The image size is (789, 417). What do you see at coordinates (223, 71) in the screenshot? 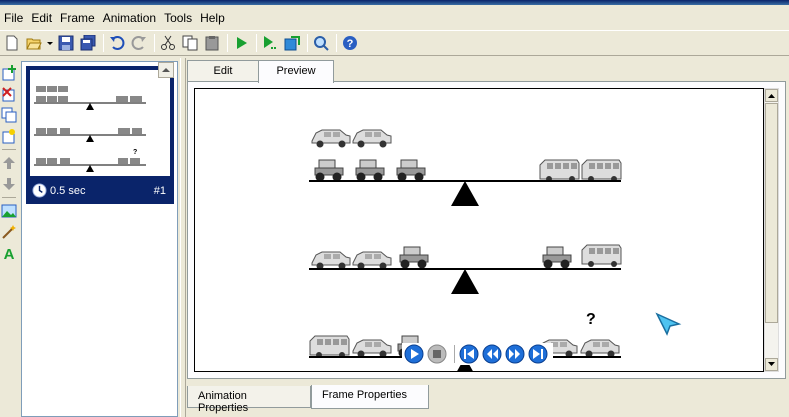
I see `tab-edit: Edit` at bounding box center [223, 71].